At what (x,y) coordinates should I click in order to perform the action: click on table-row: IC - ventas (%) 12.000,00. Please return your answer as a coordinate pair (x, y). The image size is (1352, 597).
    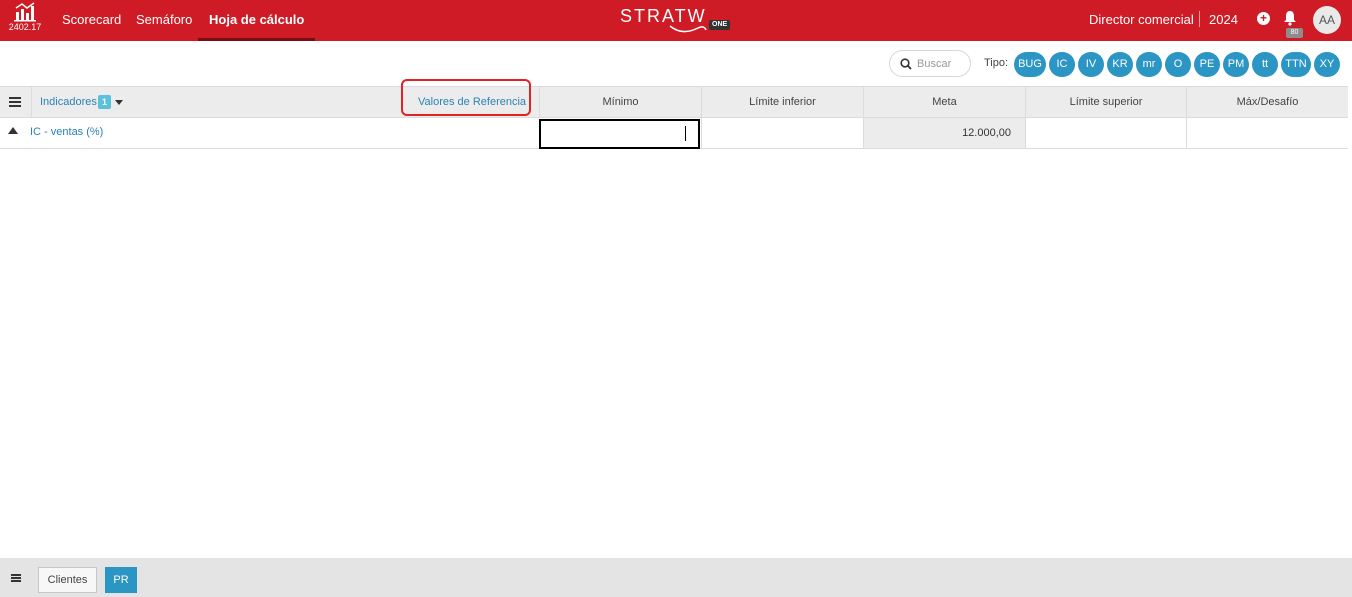
    Looking at the image, I should click on (674, 133).